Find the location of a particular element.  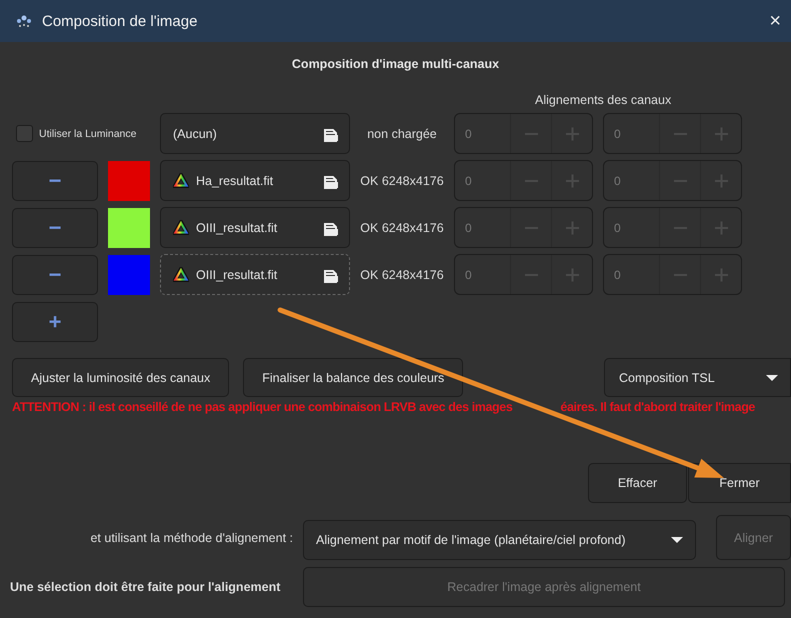

close-button: × is located at coordinates (775, 21).